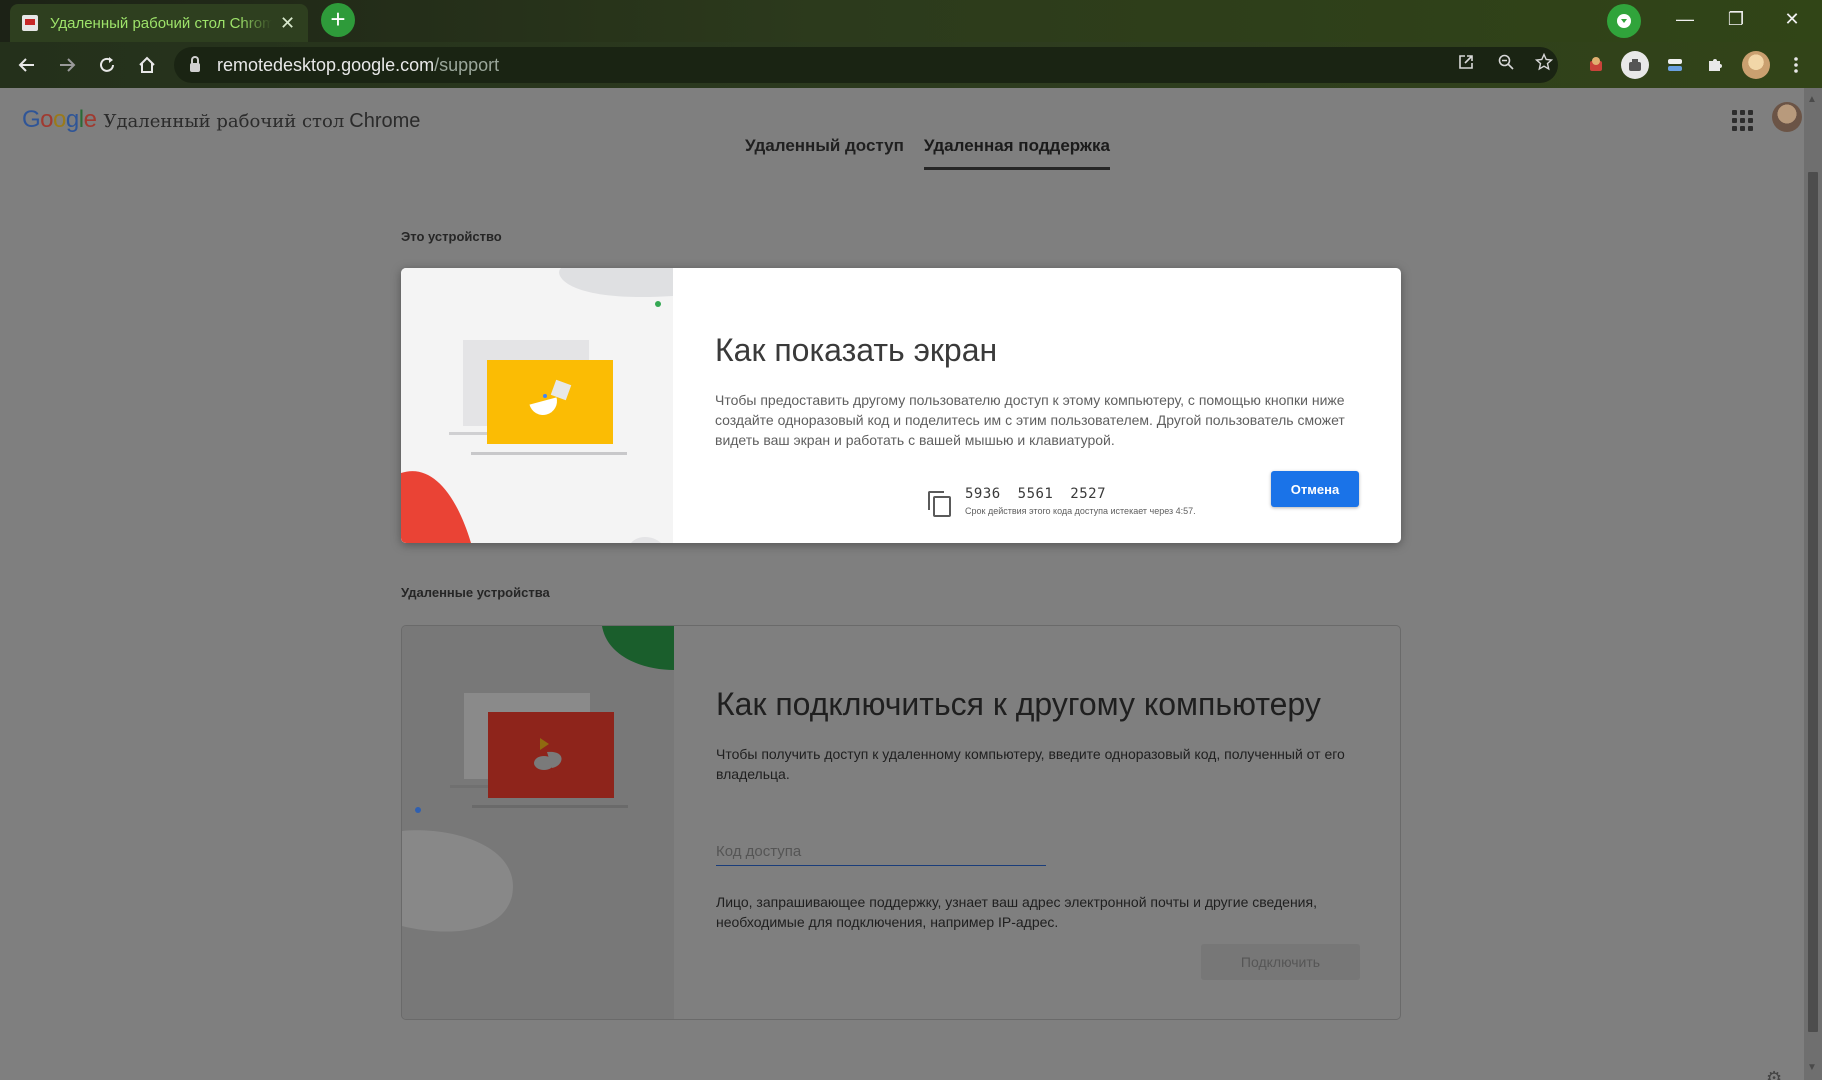  Describe the element at coordinates (1736, 19) in the screenshot. I see `restore-button: ❐` at that location.